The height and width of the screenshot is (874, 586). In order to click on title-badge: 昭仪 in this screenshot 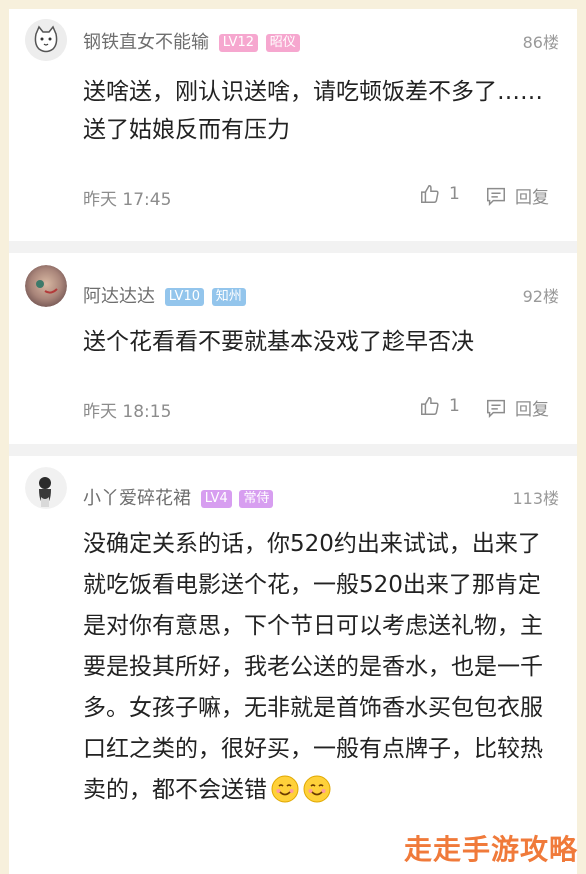, I will do `click(282, 43)`.